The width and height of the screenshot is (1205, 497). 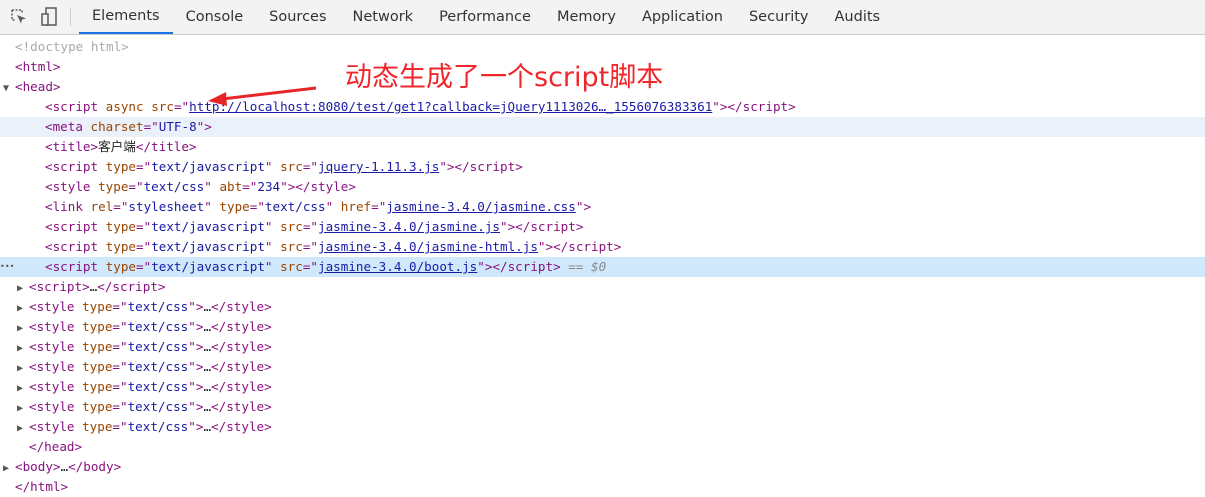 I want to click on tab-performance: Performance, so click(x=485, y=17).